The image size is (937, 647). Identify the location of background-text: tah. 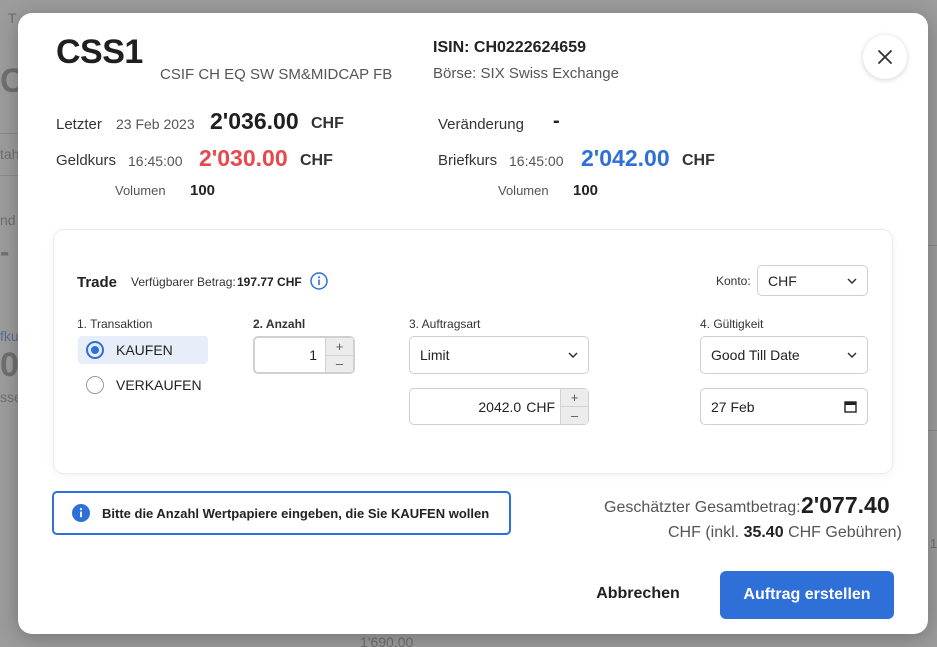
(10, 154).